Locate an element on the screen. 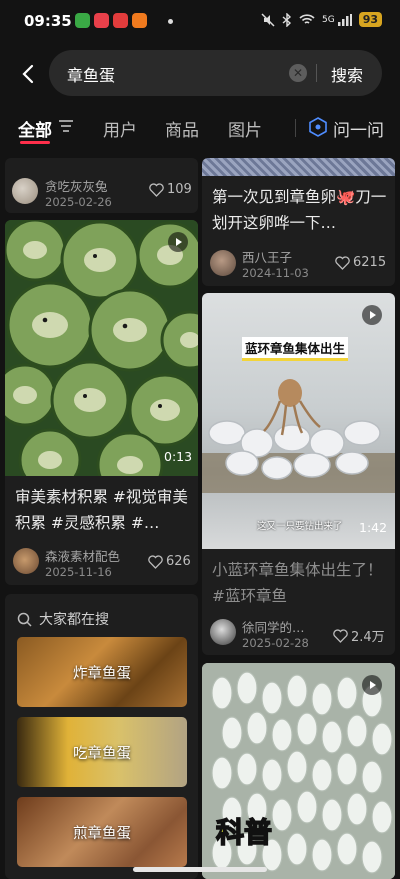  filter-icon is located at coordinates (66, 126).